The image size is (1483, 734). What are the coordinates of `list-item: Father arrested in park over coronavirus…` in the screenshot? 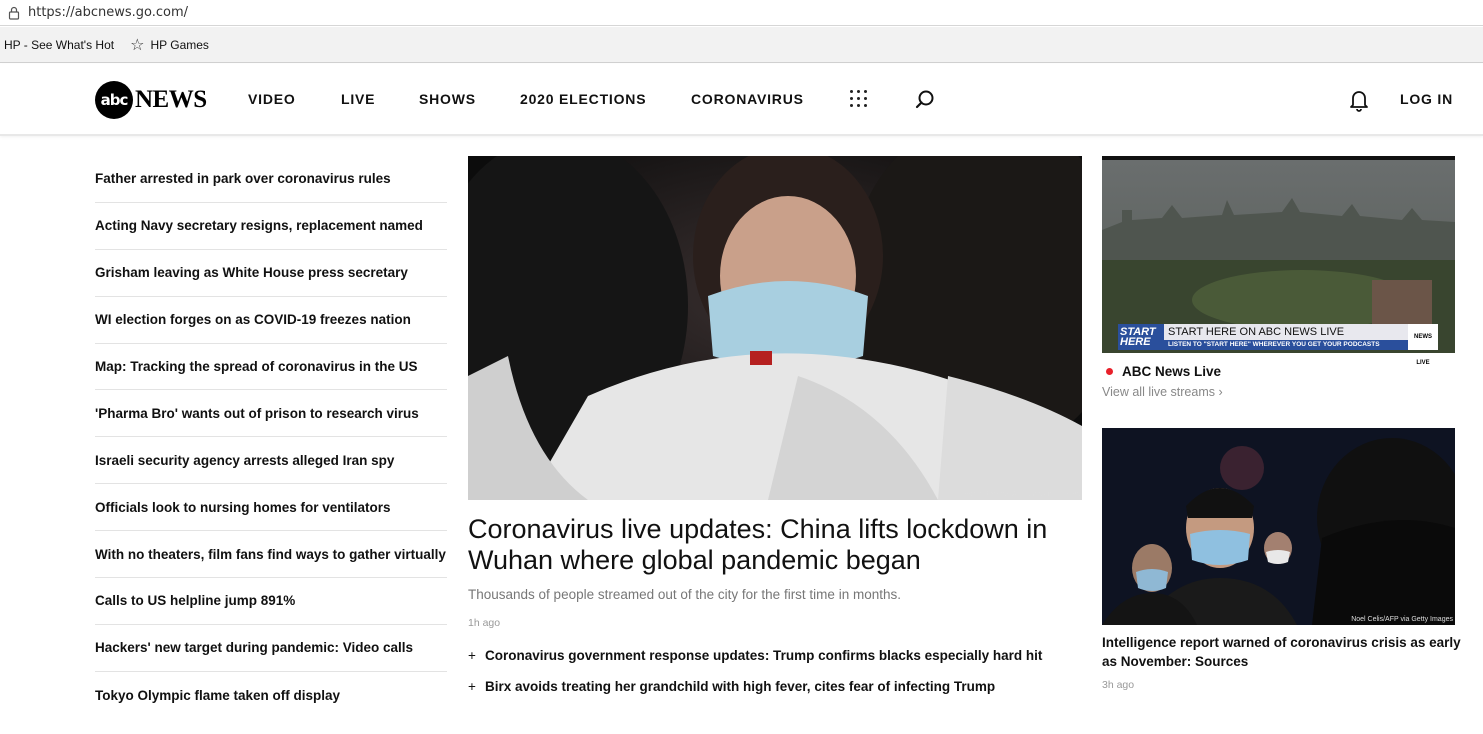 It's located at (271, 179).